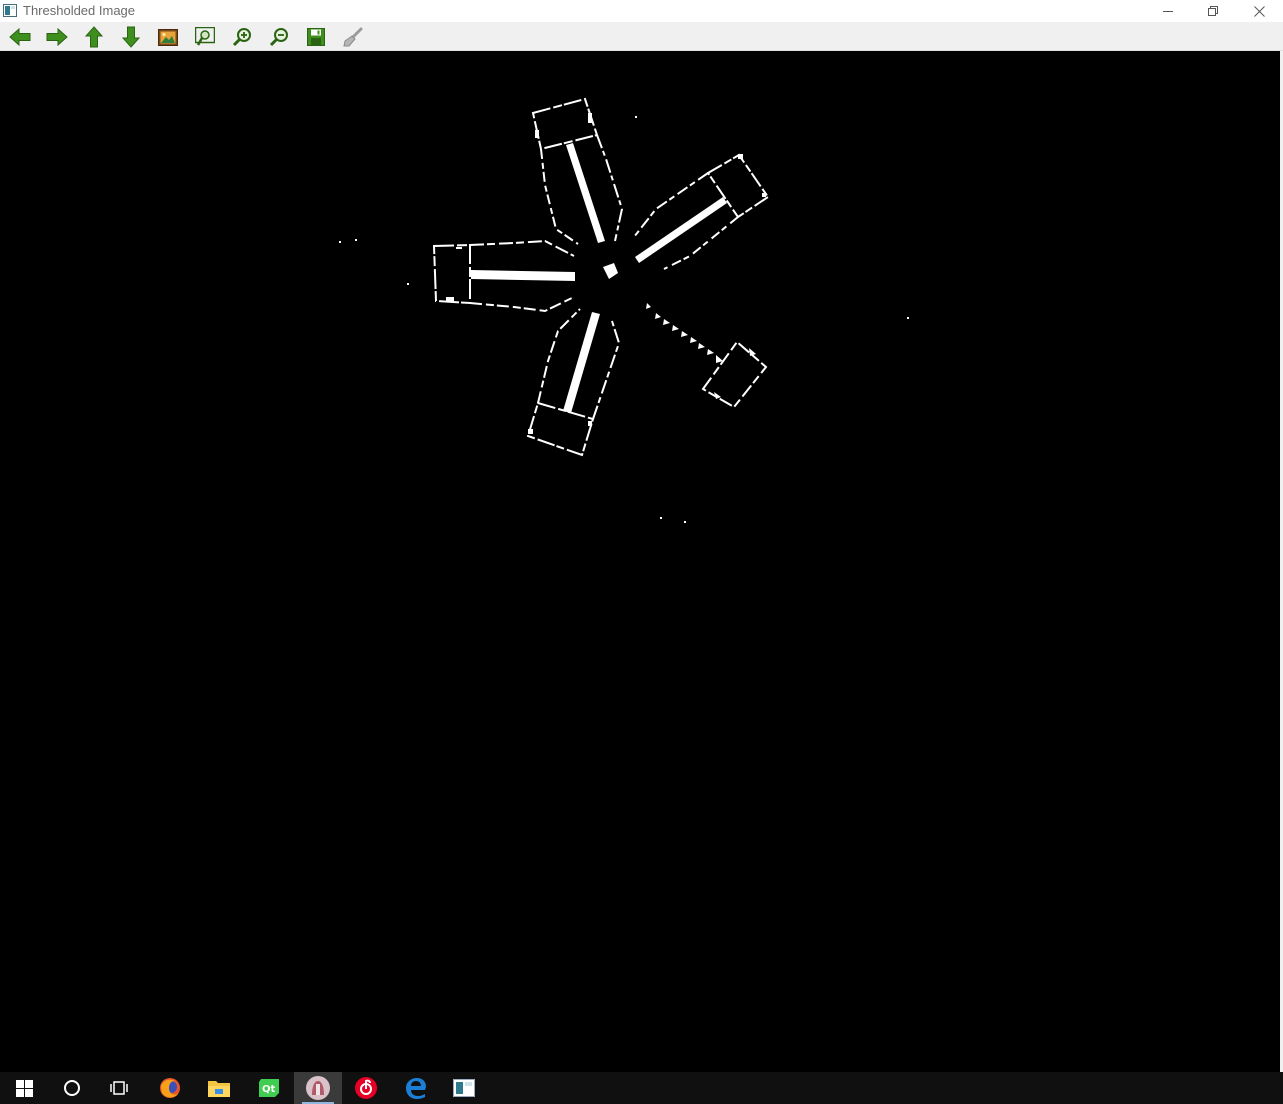  I want to click on arrow-right-icon, so click(57, 37).